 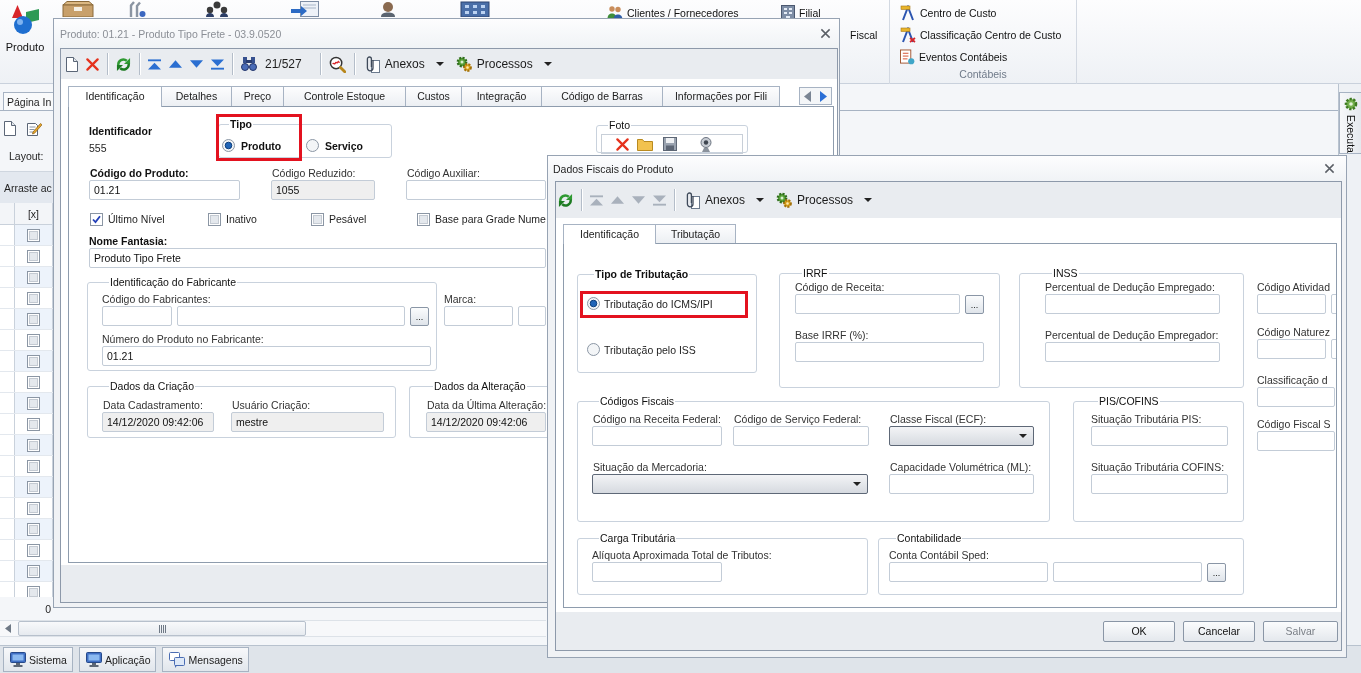 What do you see at coordinates (823, 96) in the screenshot?
I see `scroll-right-icon` at bounding box center [823, 96].